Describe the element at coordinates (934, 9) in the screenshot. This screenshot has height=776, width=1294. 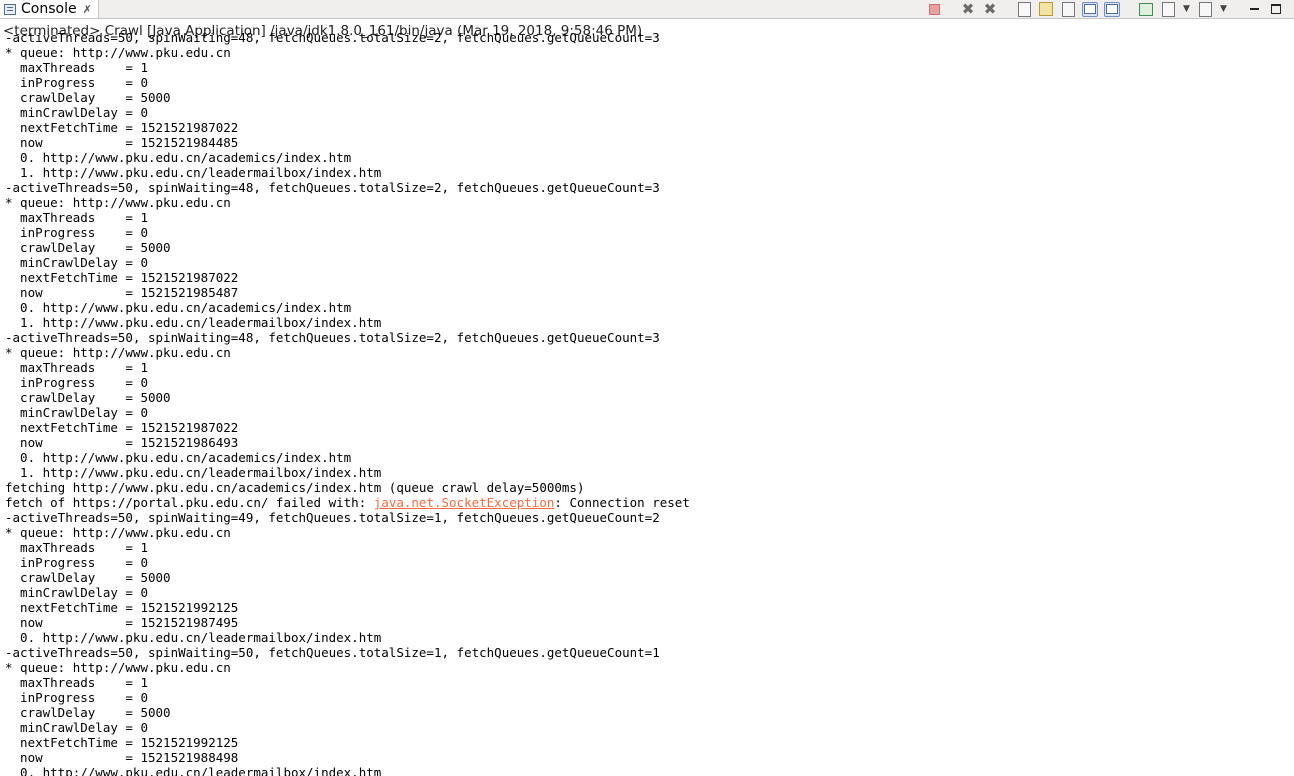
I see `terminate-icon` at that location.